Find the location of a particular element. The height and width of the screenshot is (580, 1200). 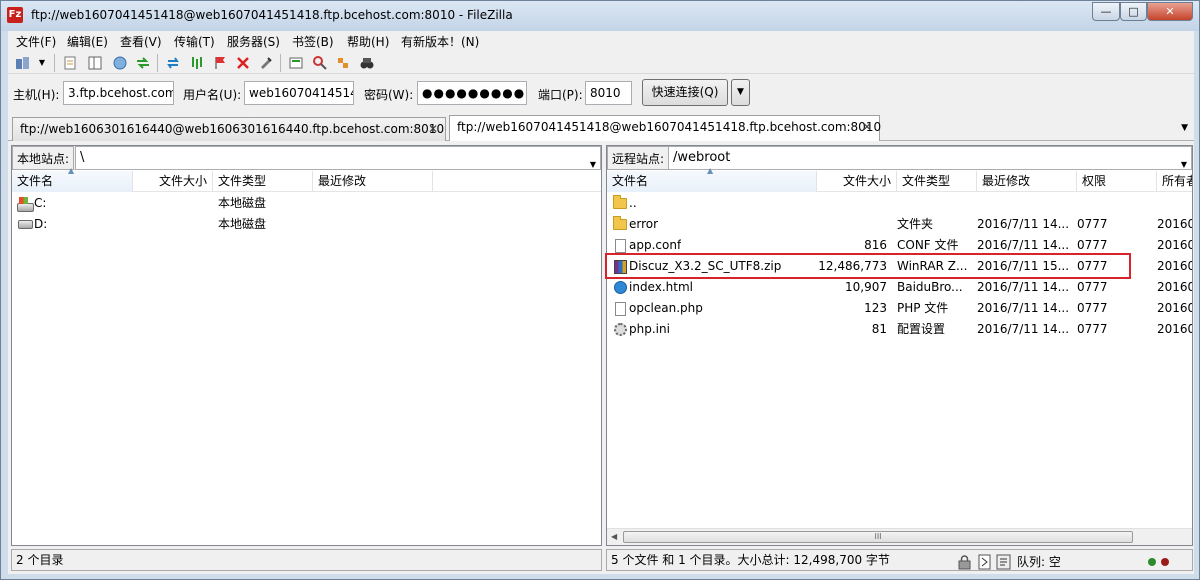

disconnect-icon is located at coordinates (242, 62).